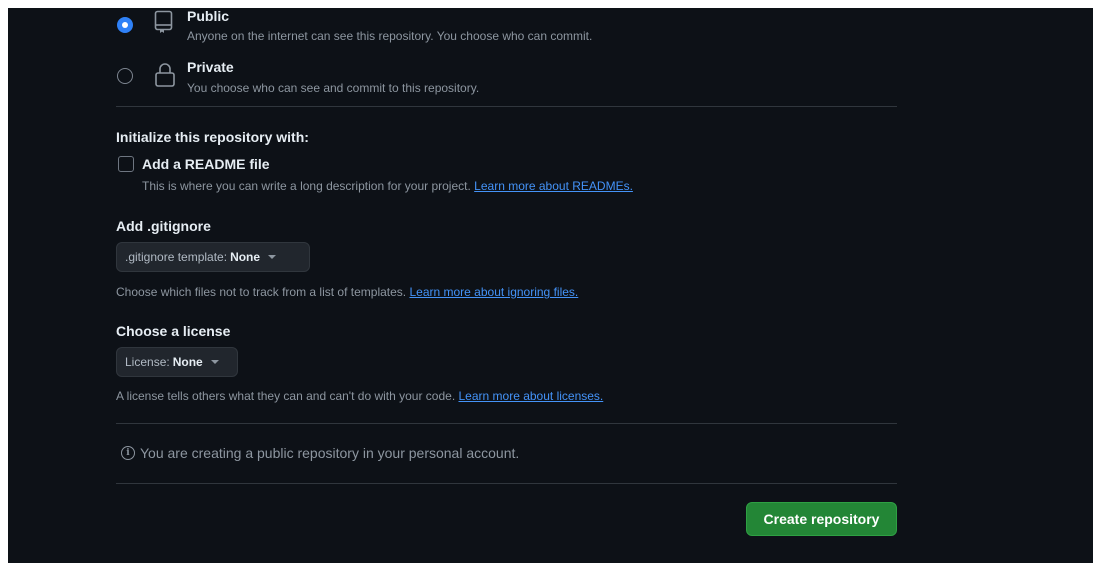 This screenshot has height=563, width=1093. I want to click on gitignore-select-prefix: .gitignore template:, so click(176, 257).